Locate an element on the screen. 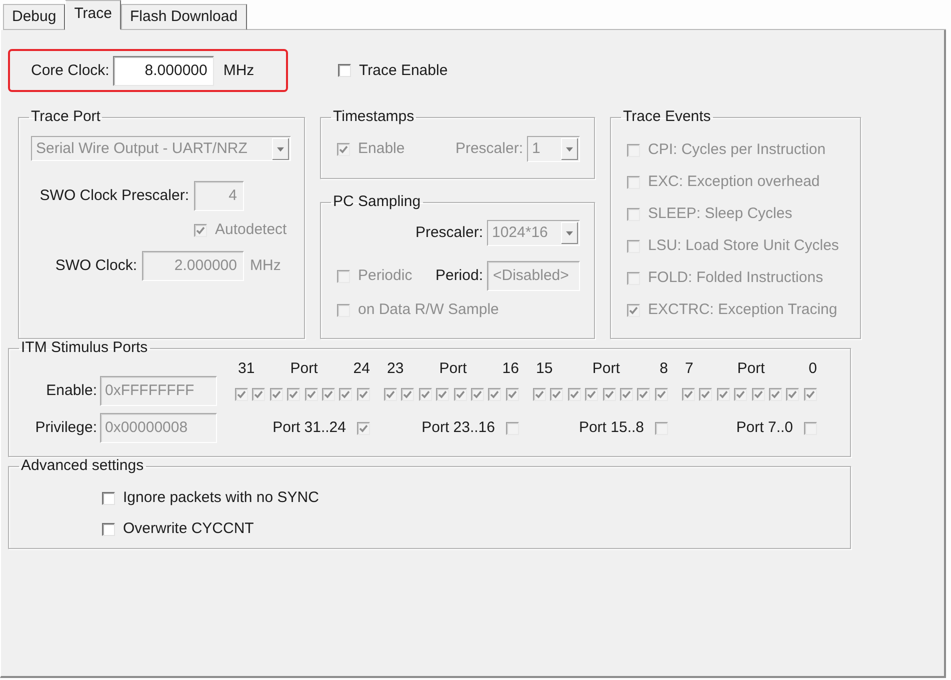  tab: Debug is located at coordinates (34, 17).